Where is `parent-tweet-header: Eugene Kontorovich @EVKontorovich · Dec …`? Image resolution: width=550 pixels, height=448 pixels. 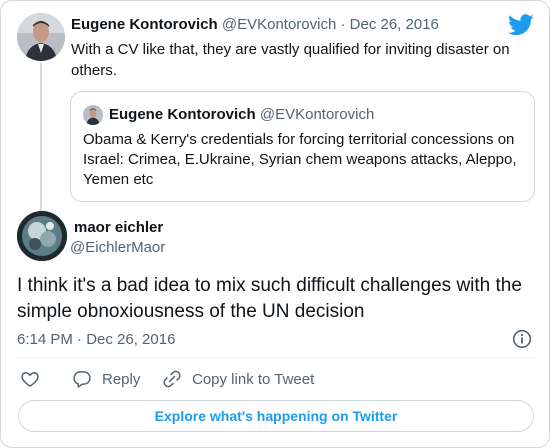
parent-tweet-header: Eugene Kontorovich @EVKontorovich · Dec … is located at coordinates (255, 24).